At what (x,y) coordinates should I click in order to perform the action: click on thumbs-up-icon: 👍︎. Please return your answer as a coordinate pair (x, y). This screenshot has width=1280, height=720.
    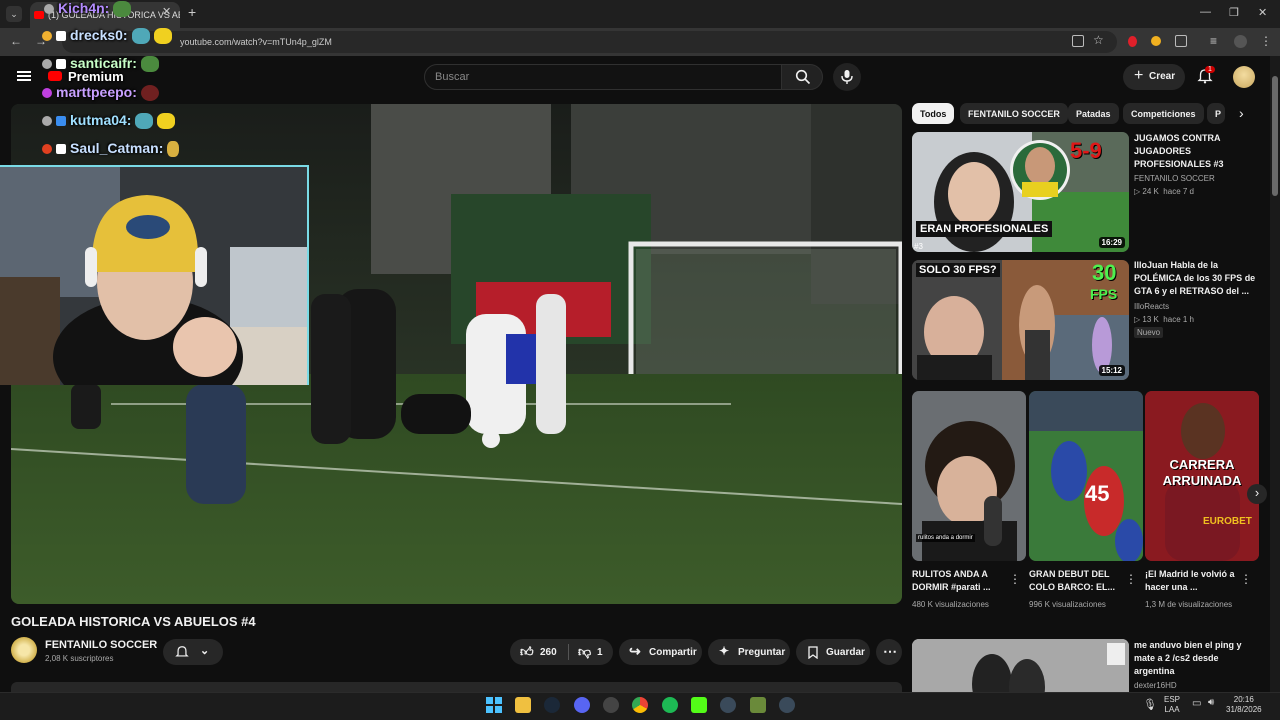
    Looking at the image, I should click on (527, 651).